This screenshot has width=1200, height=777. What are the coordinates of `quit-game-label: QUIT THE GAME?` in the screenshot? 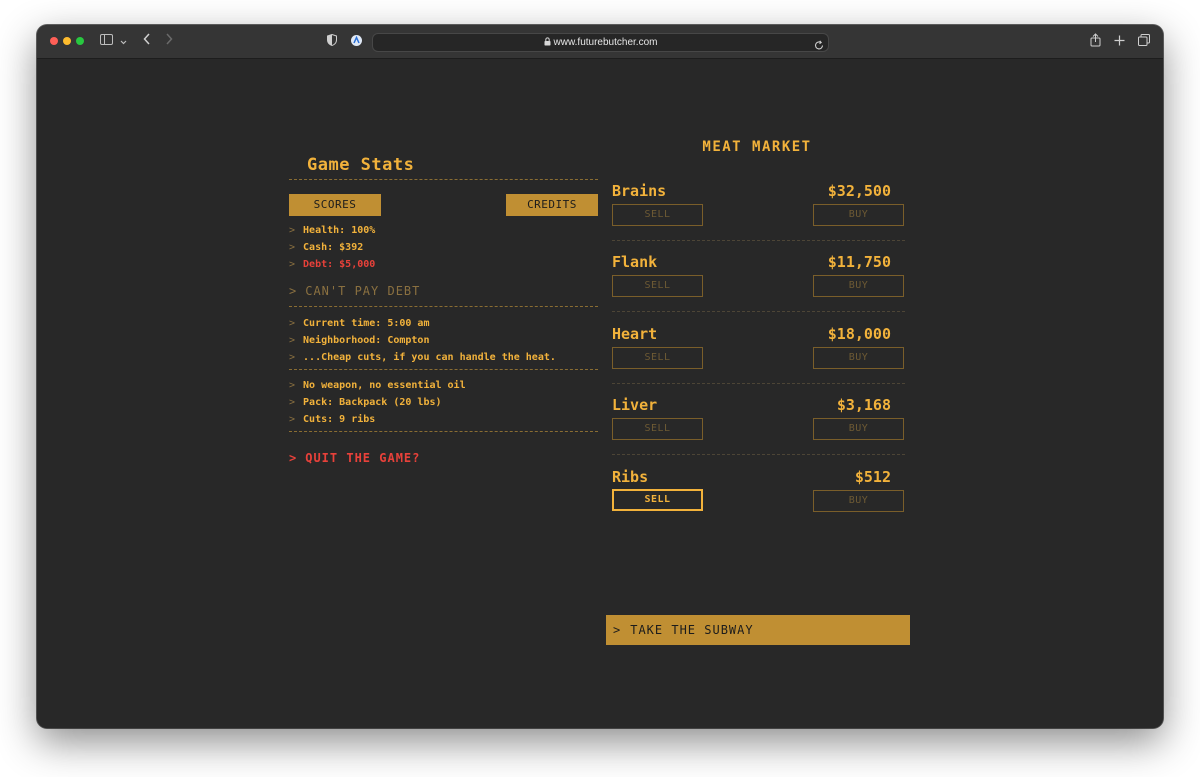 It's located at (363, 458).